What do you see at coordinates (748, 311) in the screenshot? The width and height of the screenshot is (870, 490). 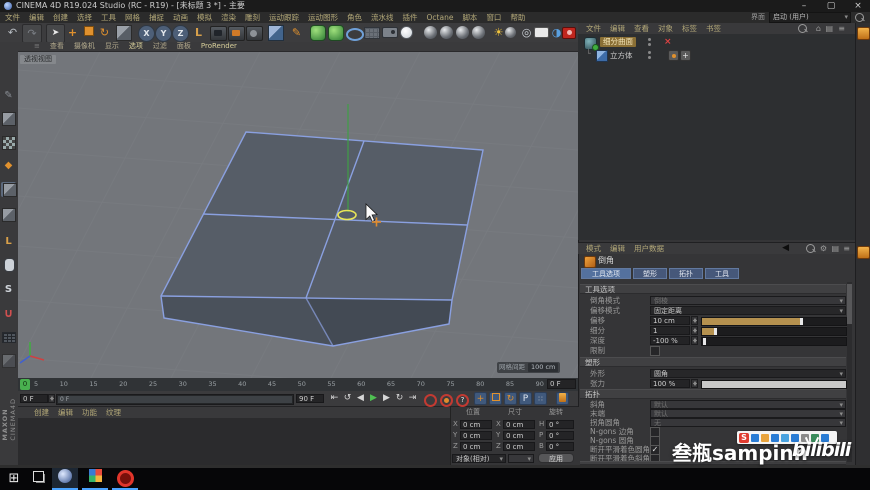 I see `offset-mode-dropdown: 固定距离` at bounding box center [748, 311].